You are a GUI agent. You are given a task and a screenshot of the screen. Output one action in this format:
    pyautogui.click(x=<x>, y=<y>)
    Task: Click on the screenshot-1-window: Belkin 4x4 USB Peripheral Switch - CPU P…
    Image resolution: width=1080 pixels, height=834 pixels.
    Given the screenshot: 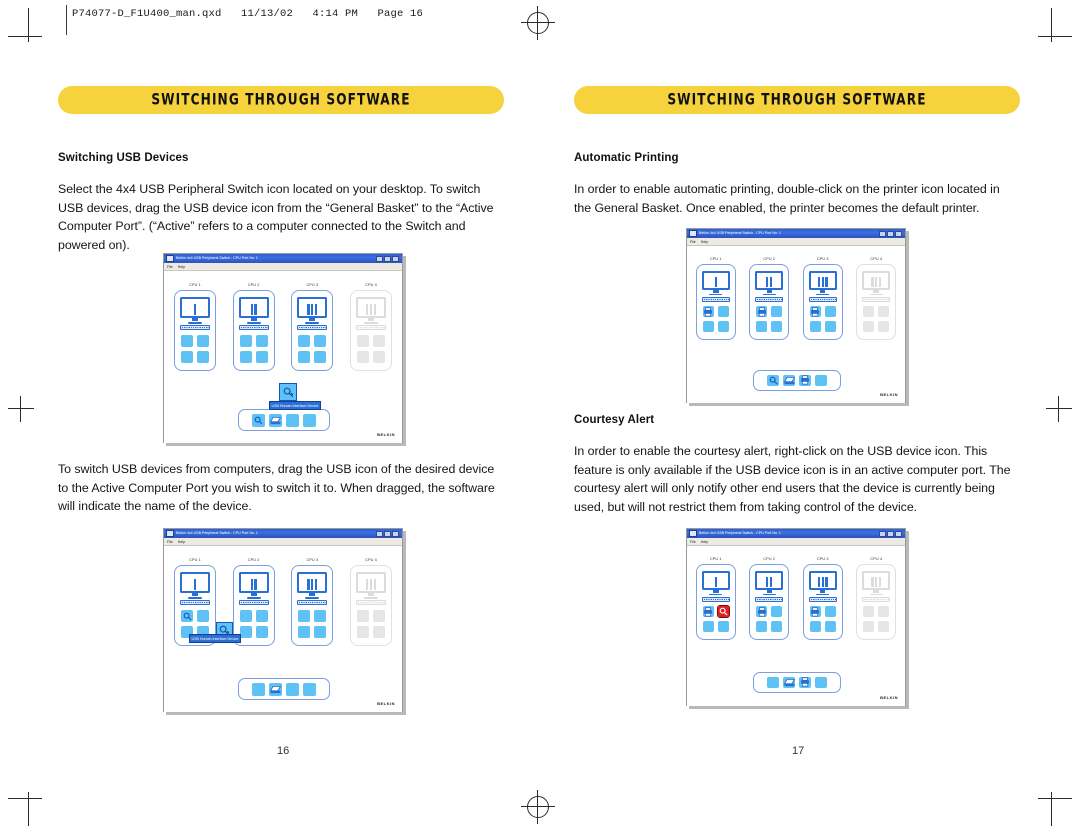 What is the action you would take?
    pyautogui.click(x=283, y=348)
    